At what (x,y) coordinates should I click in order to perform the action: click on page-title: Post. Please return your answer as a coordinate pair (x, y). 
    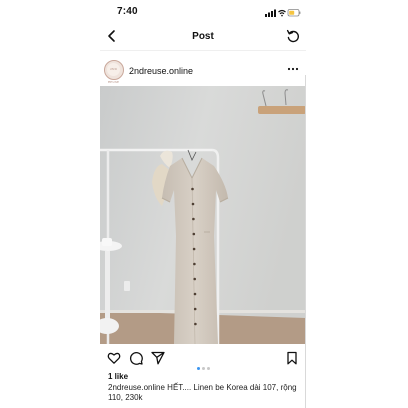
    Looking at the image, I should click on (203, 36).